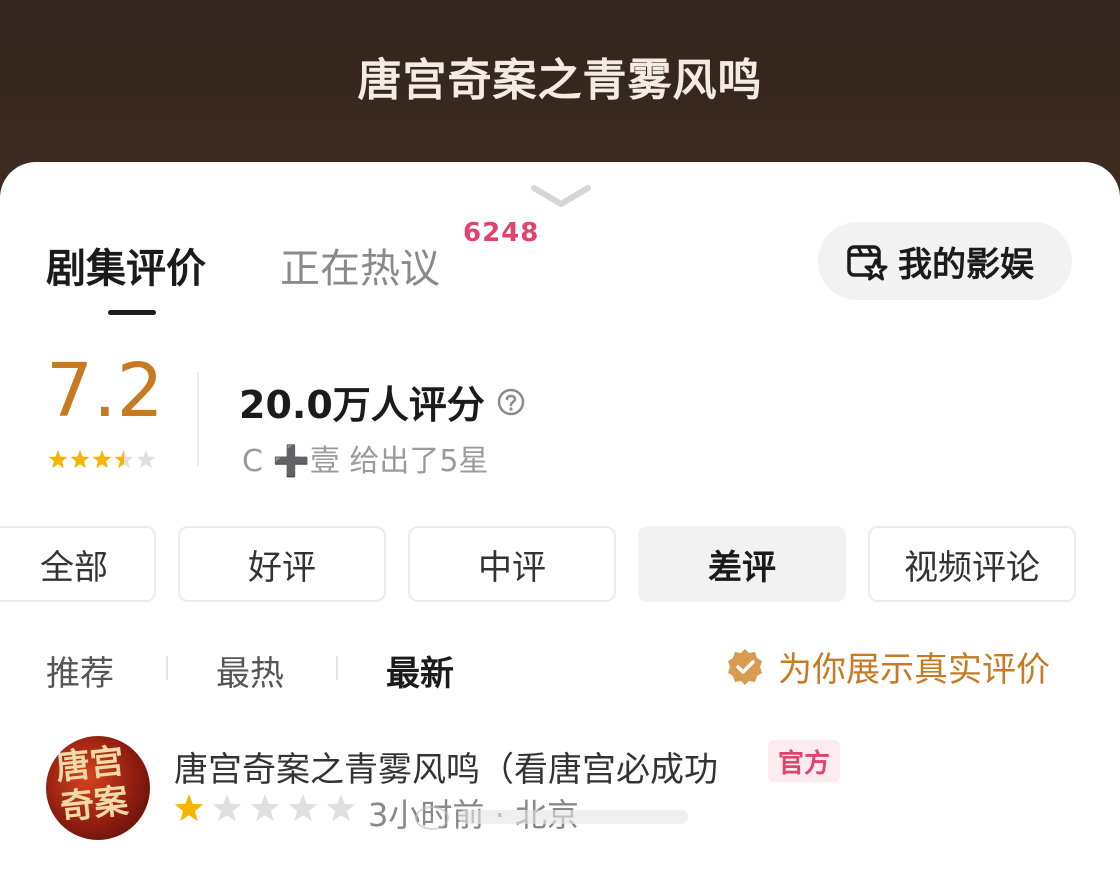  Describe the element at coordinates (198, 419) in the screenshot. I see `score-divider` at that location.